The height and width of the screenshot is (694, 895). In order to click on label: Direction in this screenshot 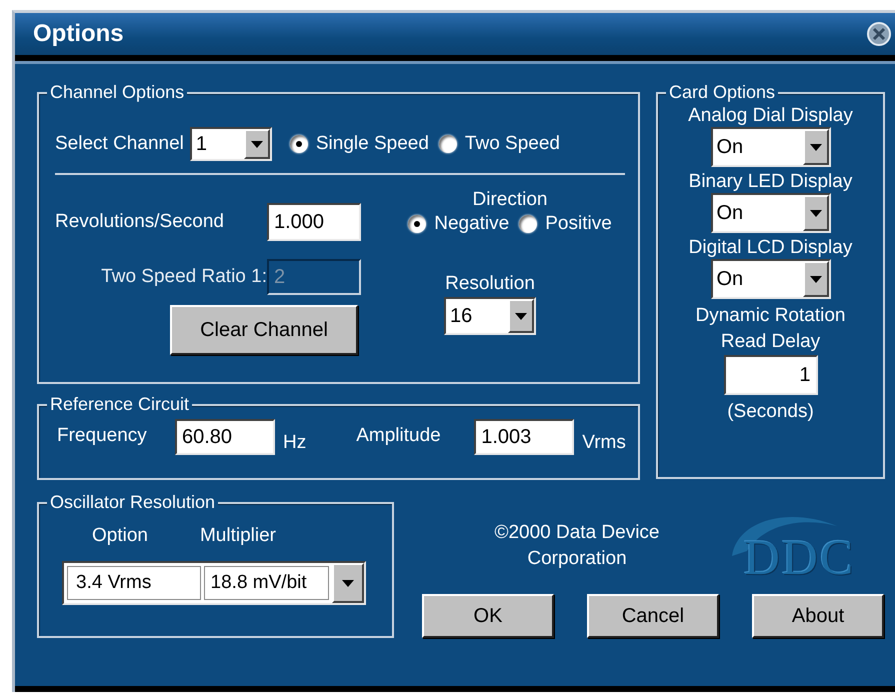, I will do `click(510, 200)`.